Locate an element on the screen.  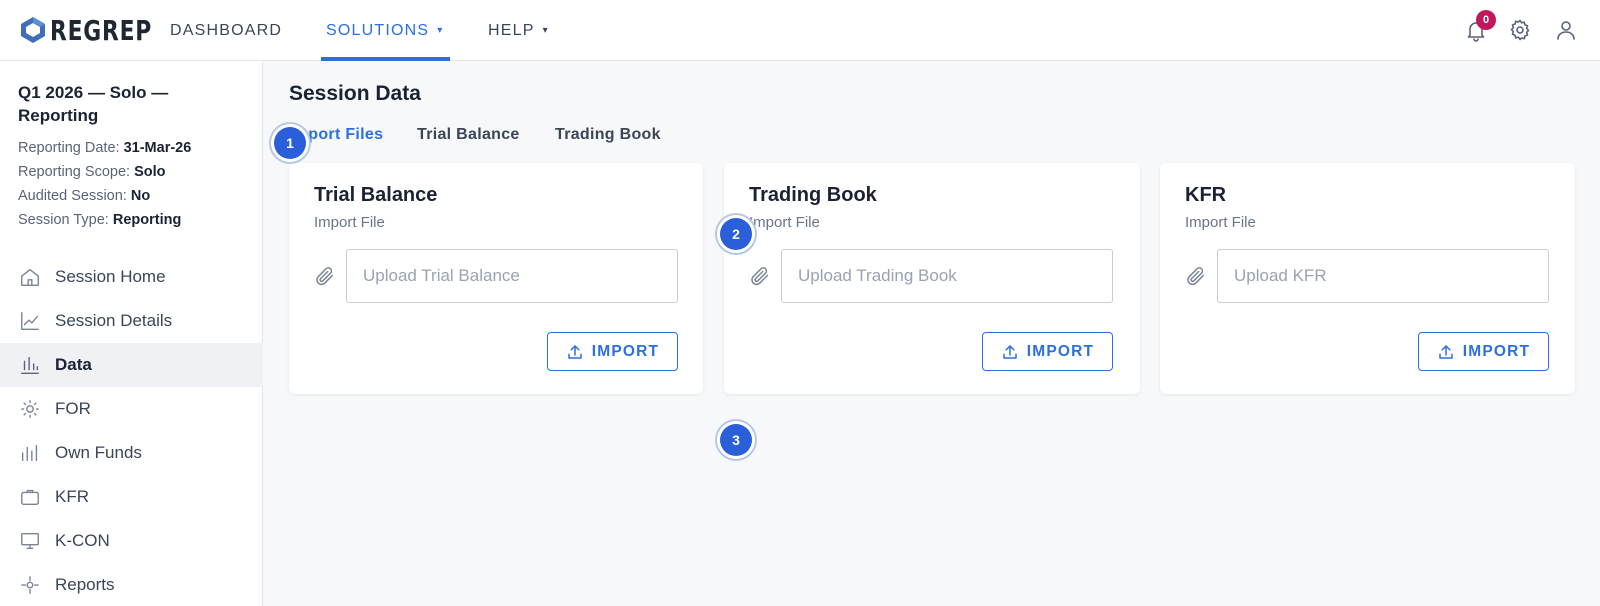
card-kfr: KFR Import File IMPORT is located at coordinates (1367, 278).